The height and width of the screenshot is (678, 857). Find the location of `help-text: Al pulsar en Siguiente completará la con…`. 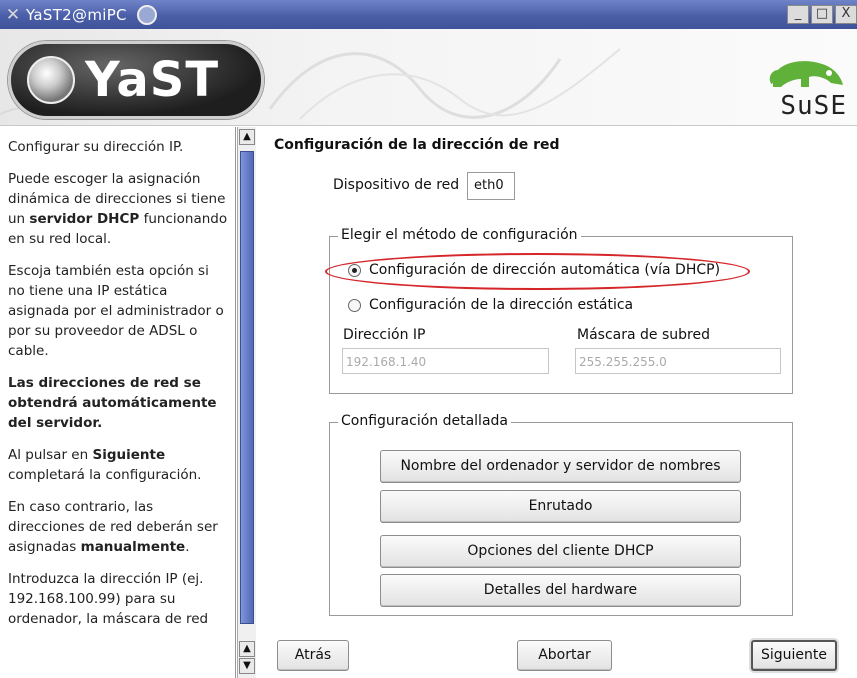

help-text: Al pulsar en Siguiente completará la con… is located at coordinates (105, 465).